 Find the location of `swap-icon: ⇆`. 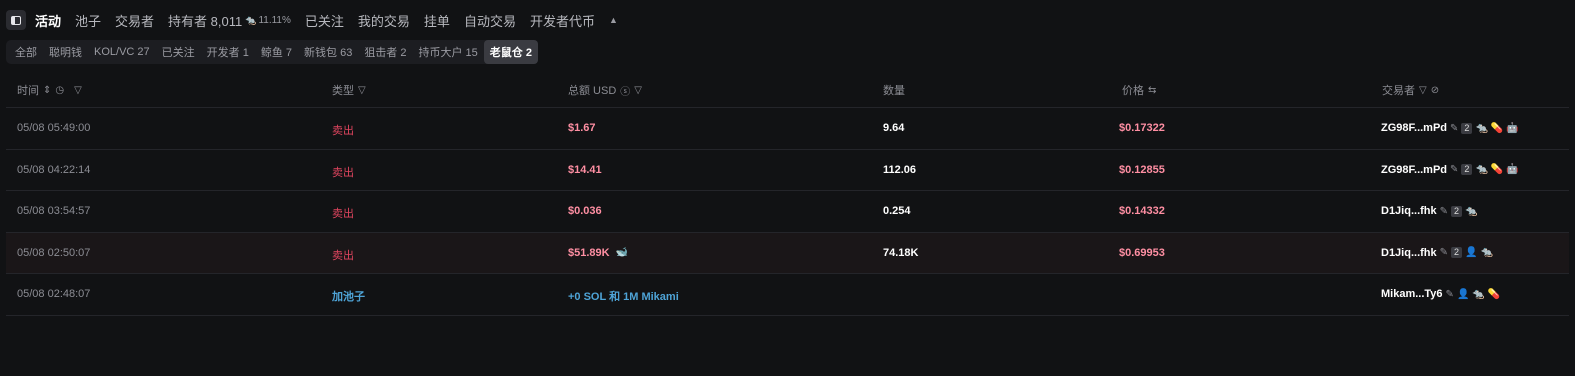

swap-icon: ⇆ is located at coordinates (1152, 90).